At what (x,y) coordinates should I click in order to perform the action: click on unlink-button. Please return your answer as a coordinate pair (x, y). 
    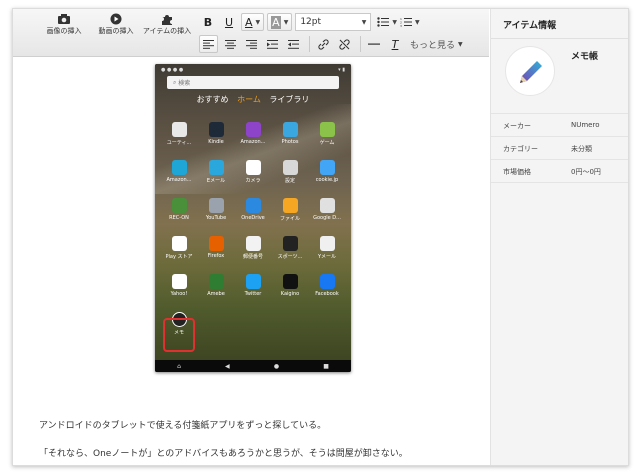
    Looking at the image, I should click on (344, 44).